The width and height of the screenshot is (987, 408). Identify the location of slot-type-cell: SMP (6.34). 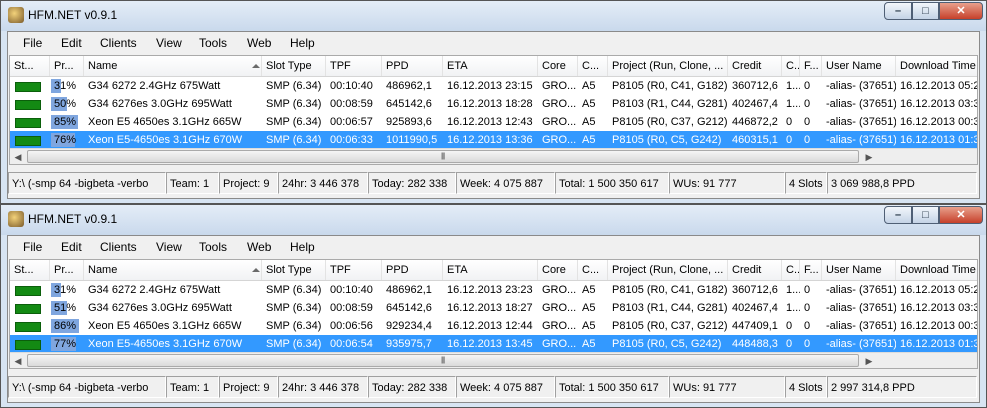
(294, 290).